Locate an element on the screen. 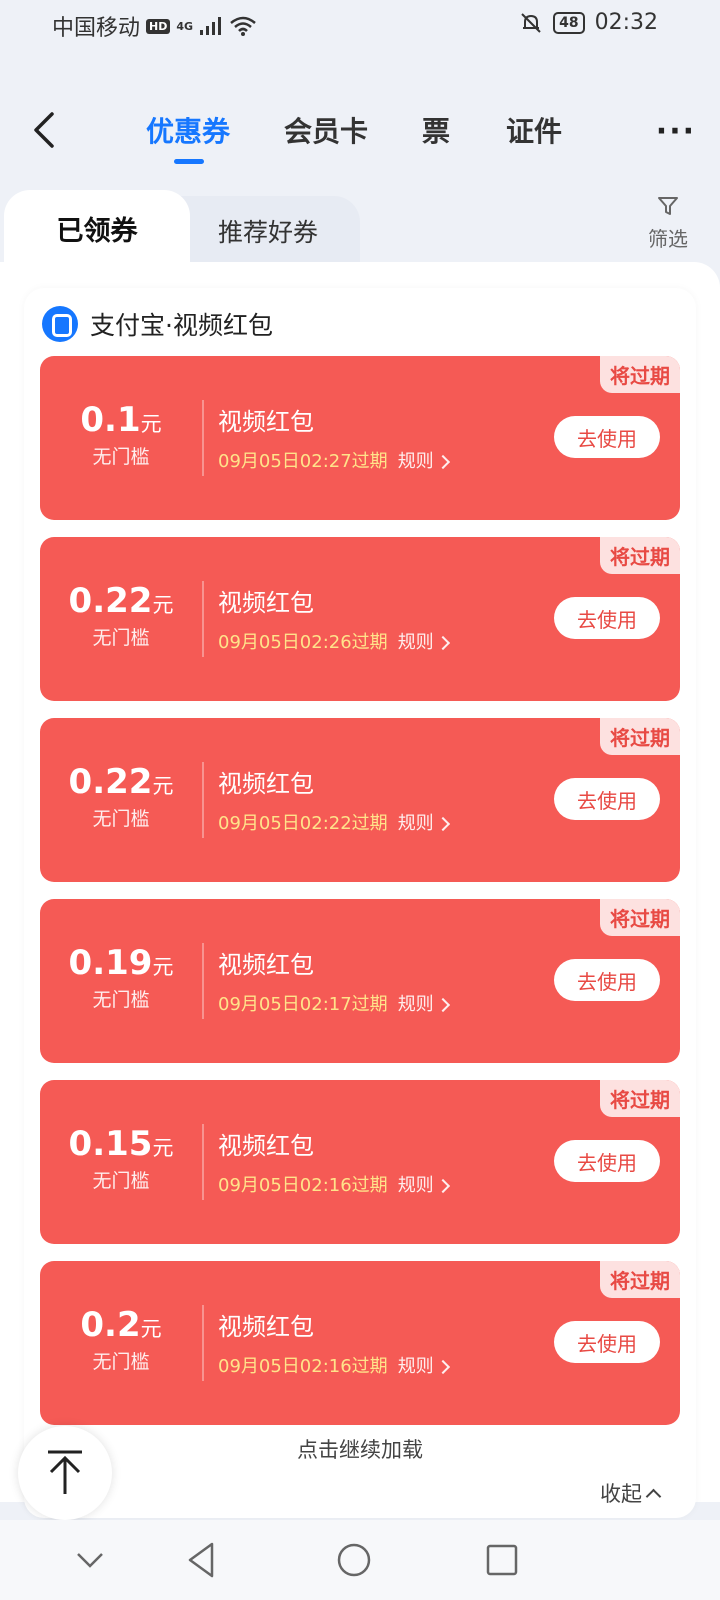 This screenshot has height=1600, width=720. video-redpacket-logo-icon is located at coordinates (60, 324).